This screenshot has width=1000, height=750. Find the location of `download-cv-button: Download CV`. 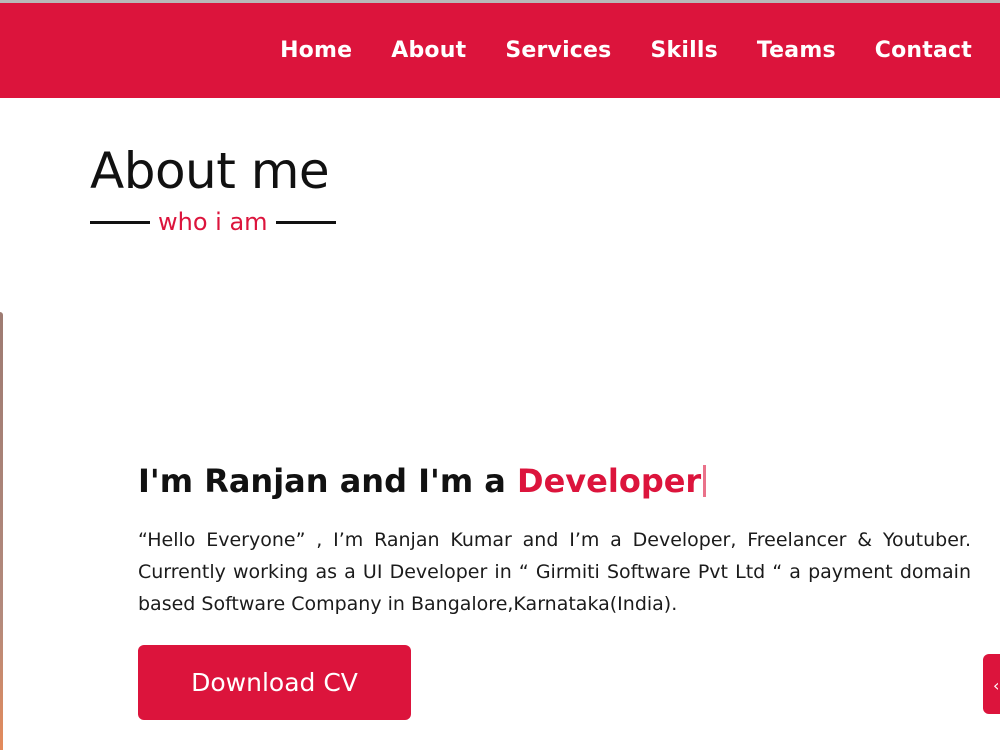

download-cv-button: Download CV is located at coordinates (274, 682).